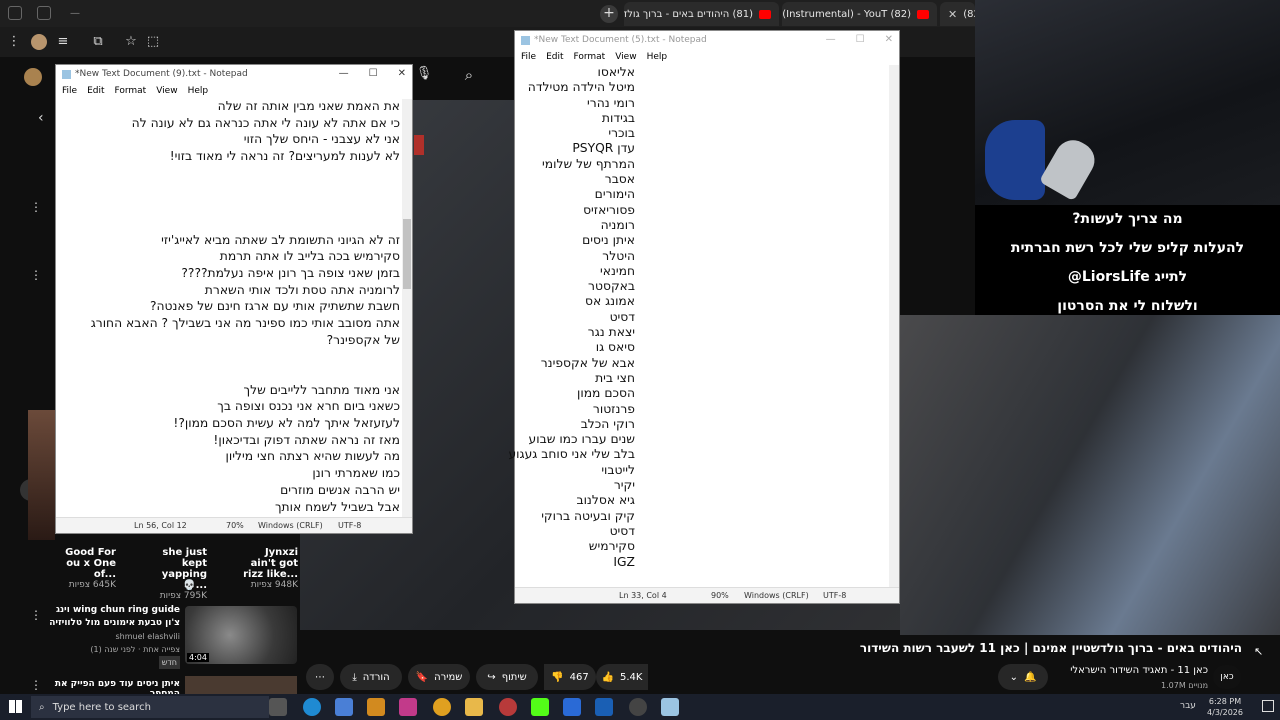 The height and width of the screenshot is (720, 1280). I want to click on tab-stan: (82) Stan (Instrumental) - YouT✕, so click(859, 14).